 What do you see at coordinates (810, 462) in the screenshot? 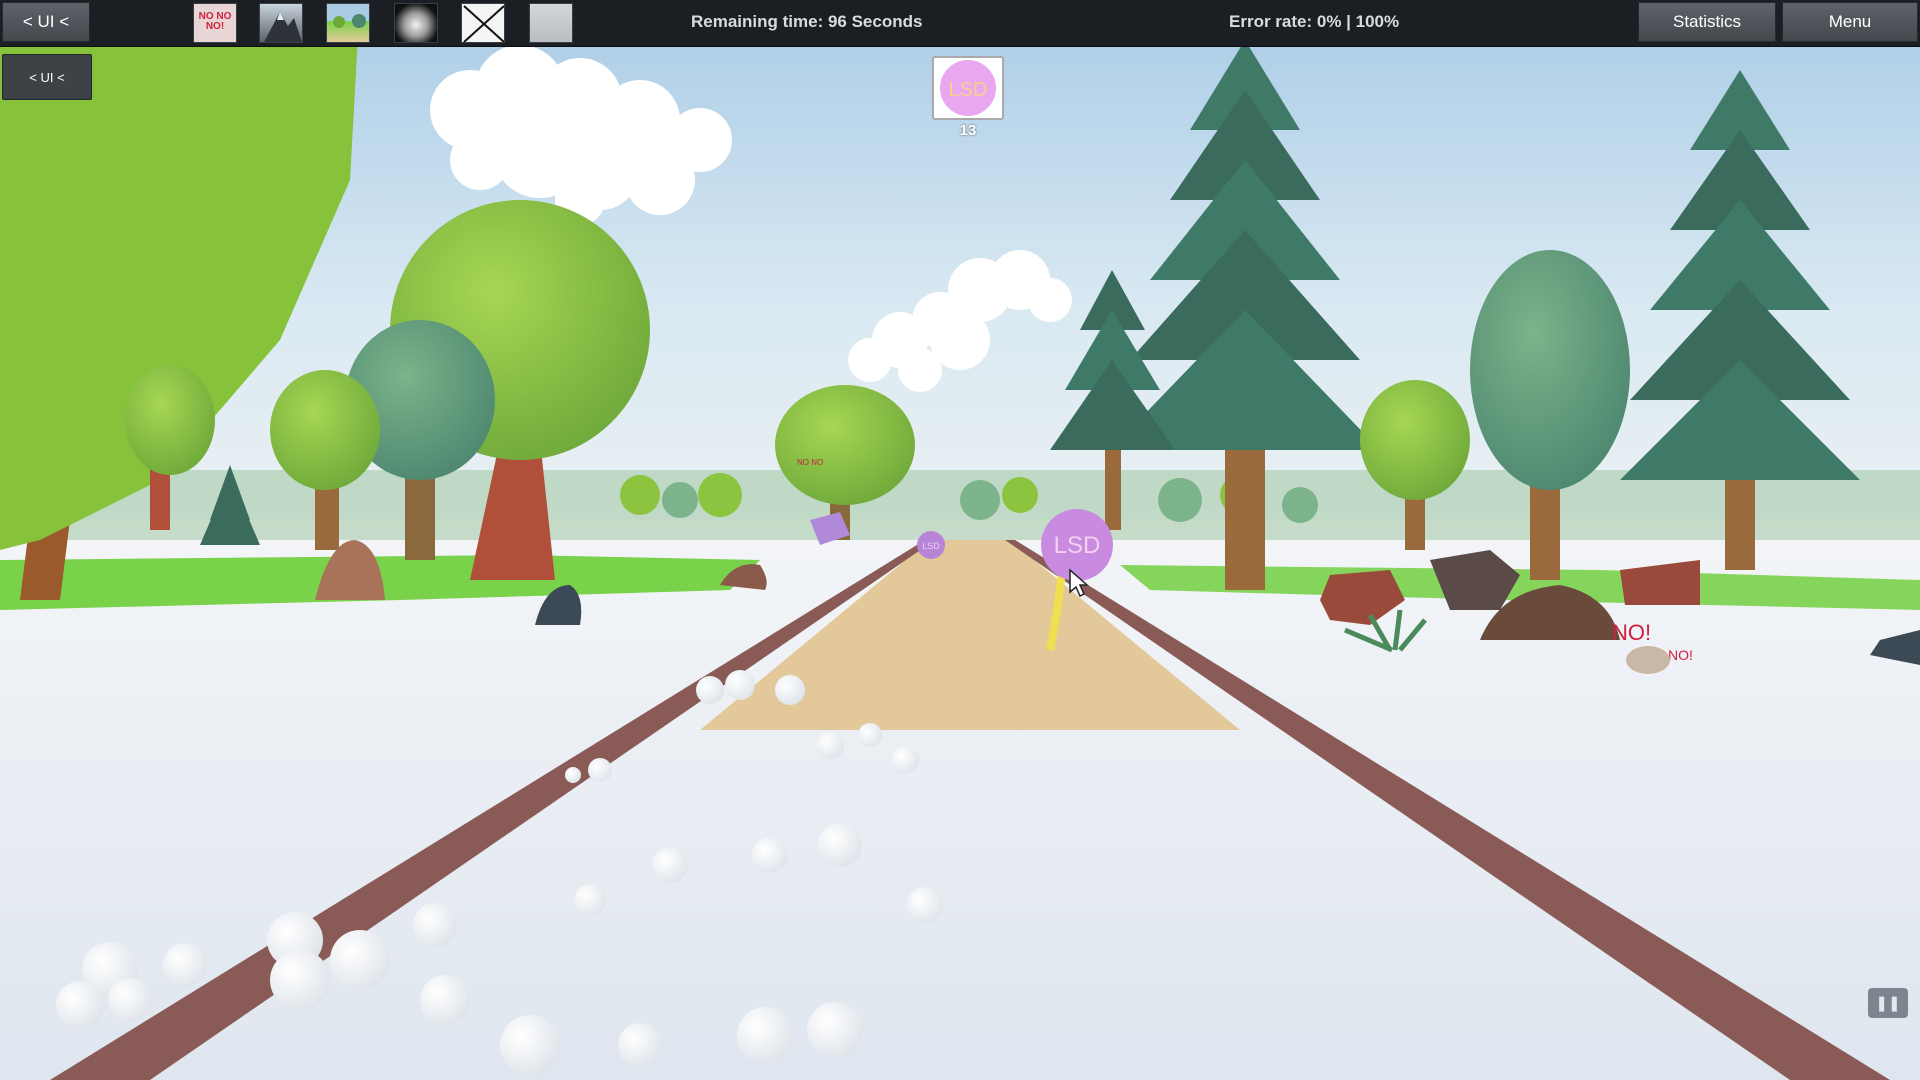
I see `no-sign-far: NO NO` at bounding box center [810, 462].